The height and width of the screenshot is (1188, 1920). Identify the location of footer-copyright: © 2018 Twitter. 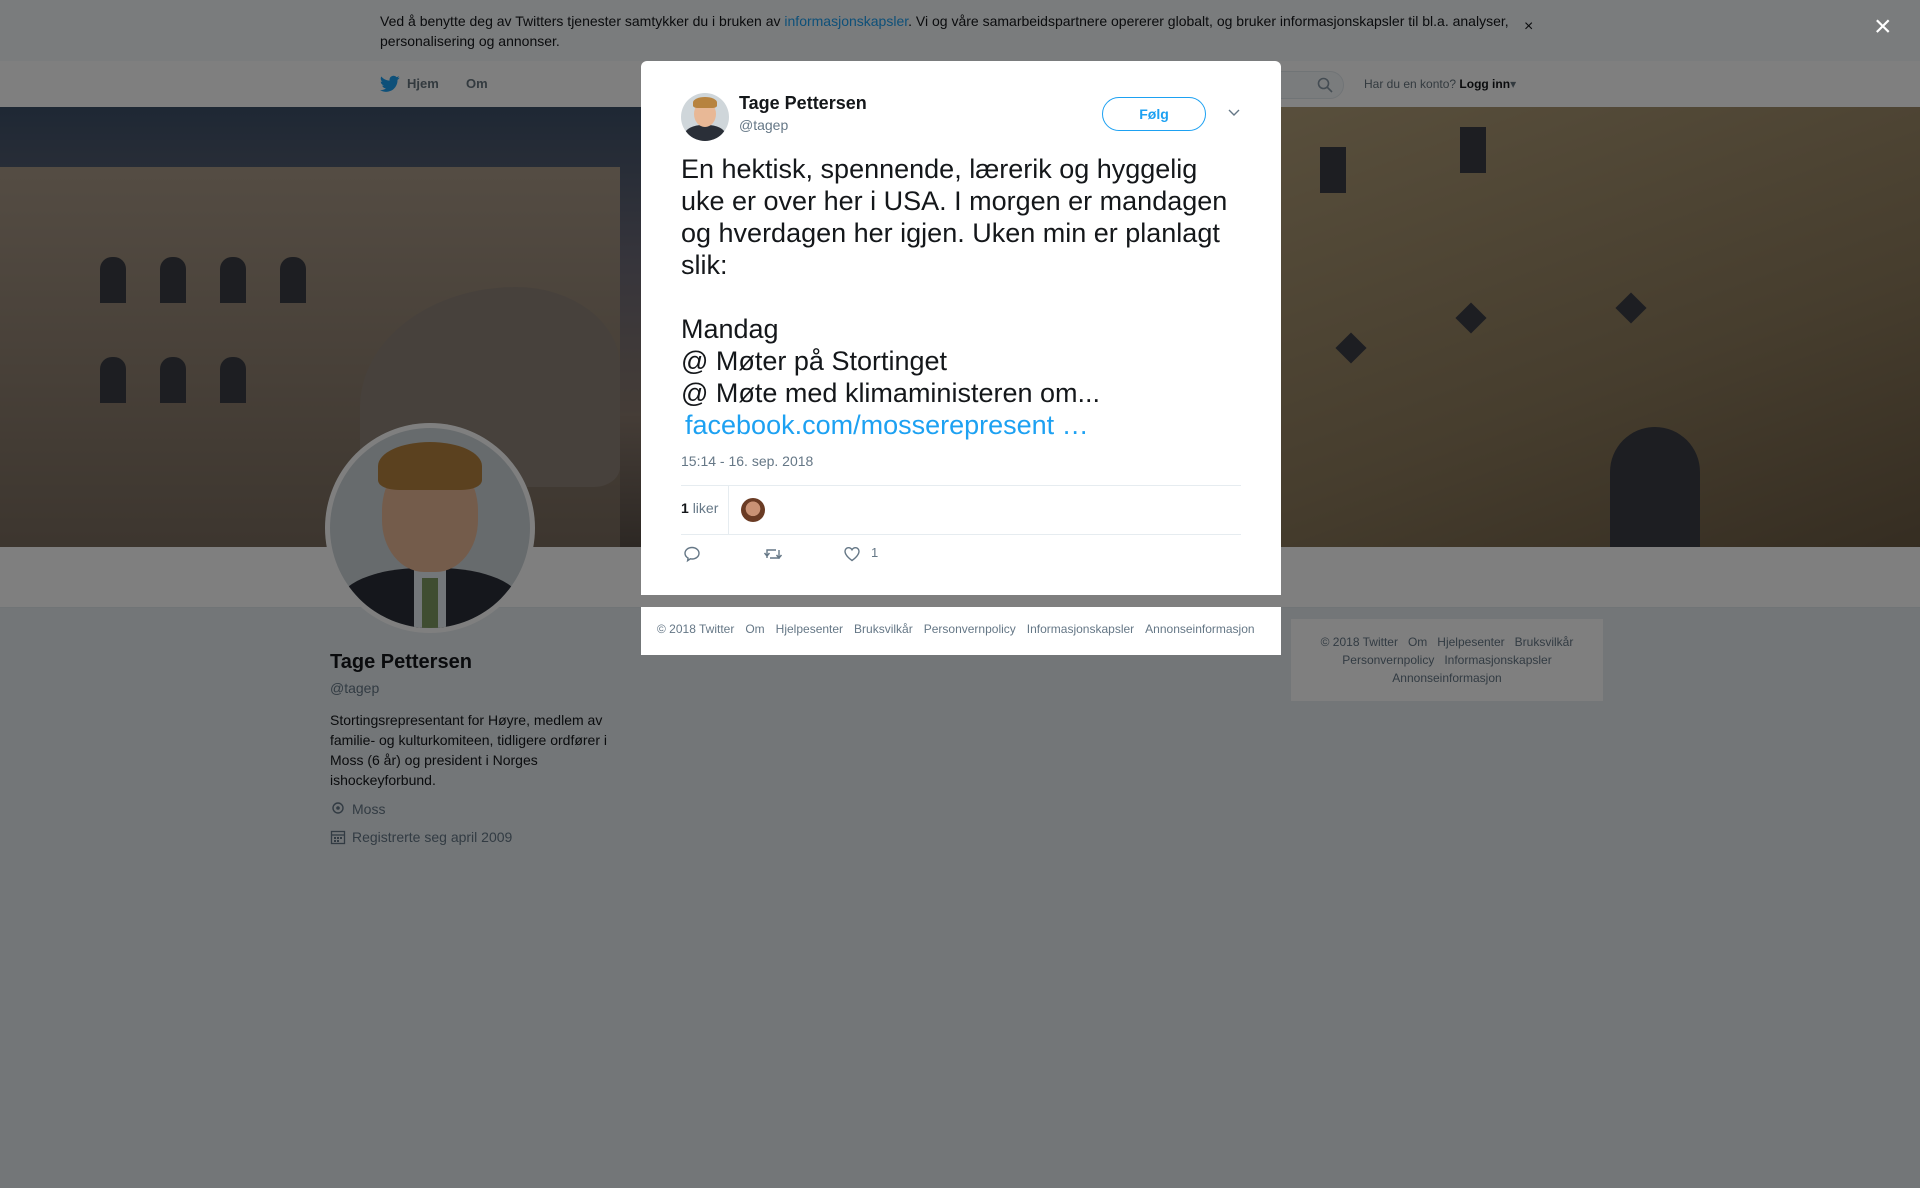
(696, 629).